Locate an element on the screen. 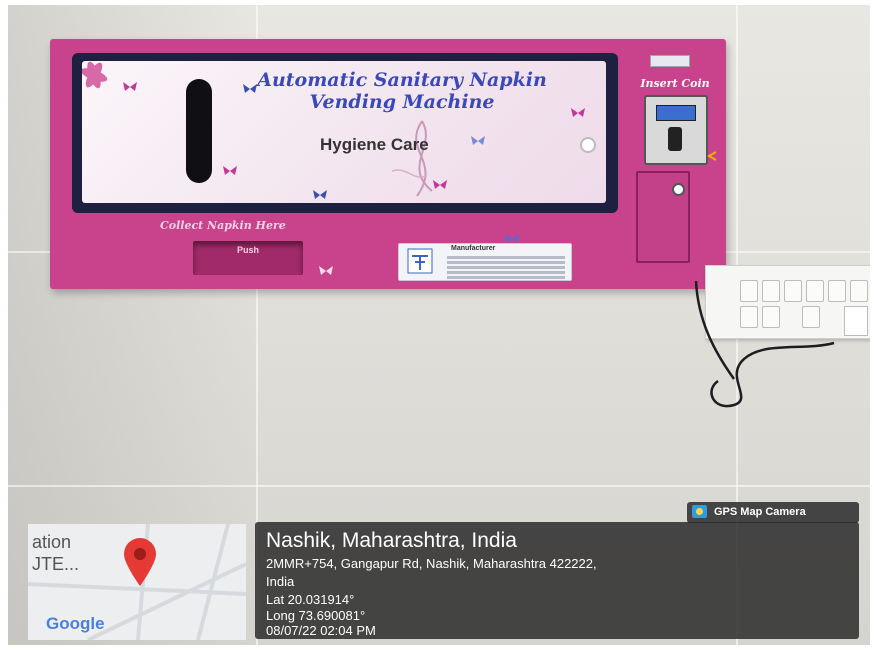  manufacturer-details is located at coordinates (506, 267).